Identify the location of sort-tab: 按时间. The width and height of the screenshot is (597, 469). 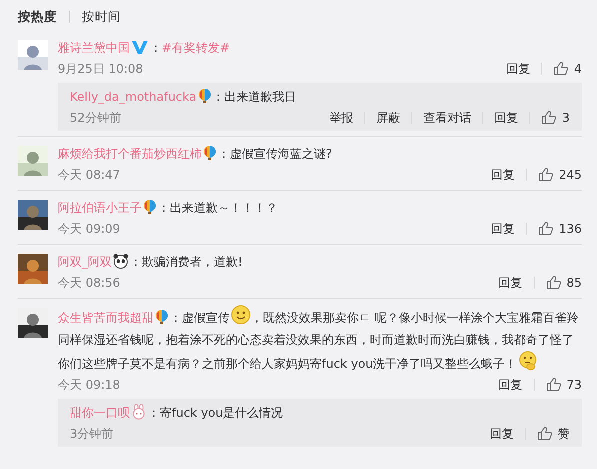
(101, 17).